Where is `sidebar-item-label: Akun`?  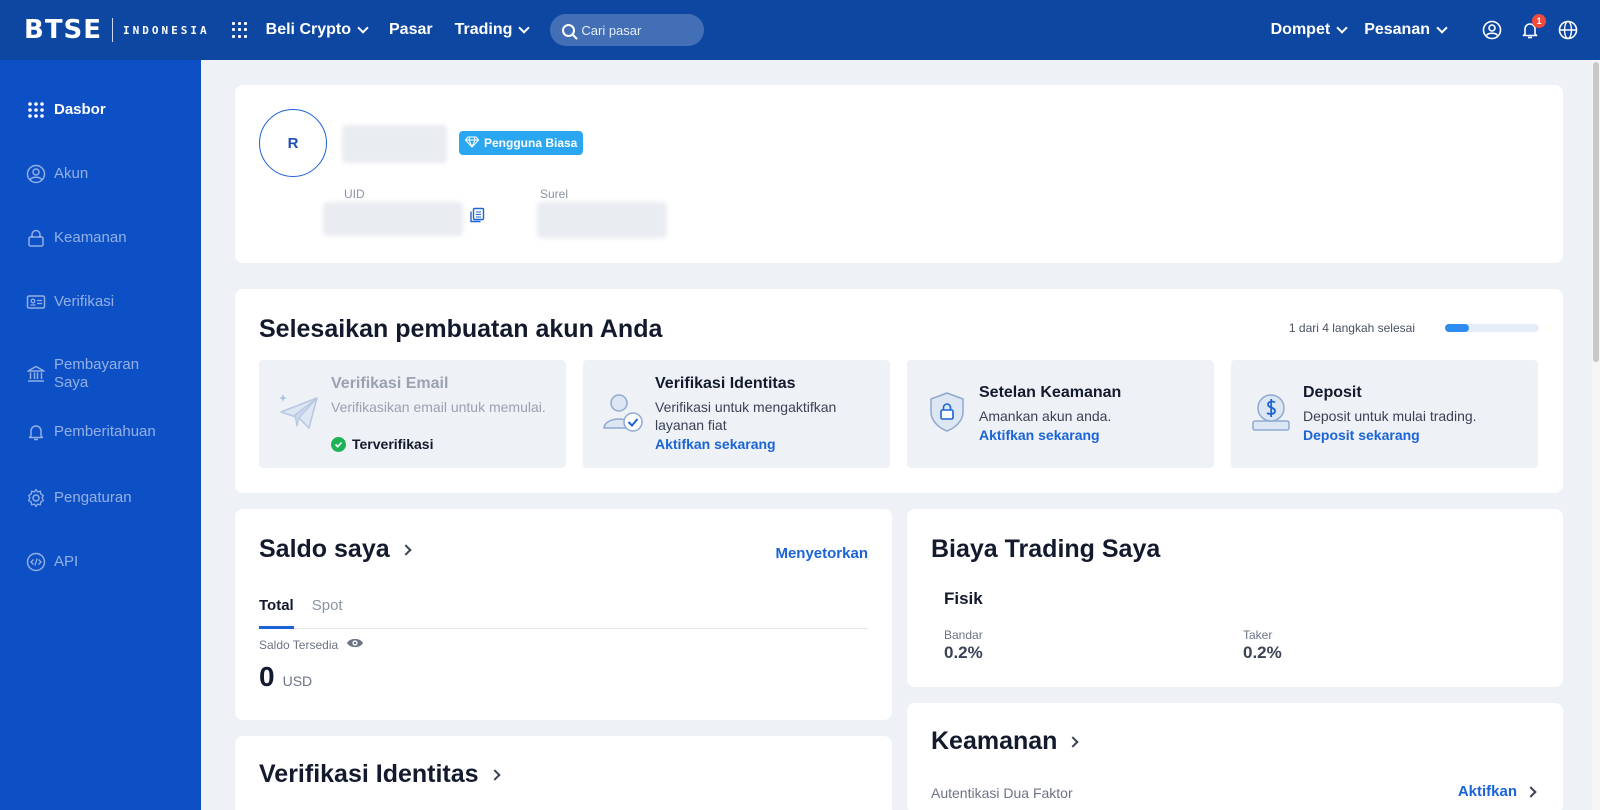
sidebar-item-label: Akun is located at coordinates (71, 173).